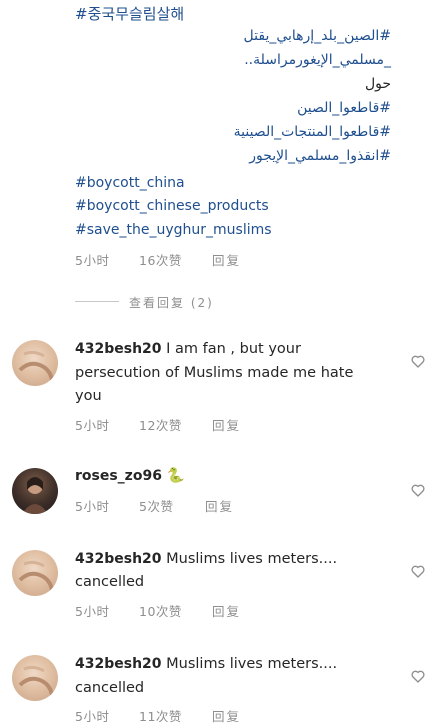 The width and height of the screenshot is (439, 725). What do you see at coordinates (241, 108) in the screenshot?
I see `hashtag-arabic-2: #قاطعوا_الصين` at bounding box center [241, 108].